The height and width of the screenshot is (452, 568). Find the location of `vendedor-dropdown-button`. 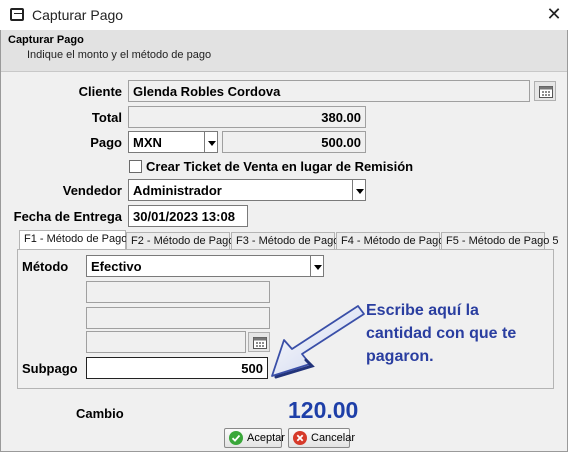

vendedor-dropdown-button is located at coordinates (359, 190).